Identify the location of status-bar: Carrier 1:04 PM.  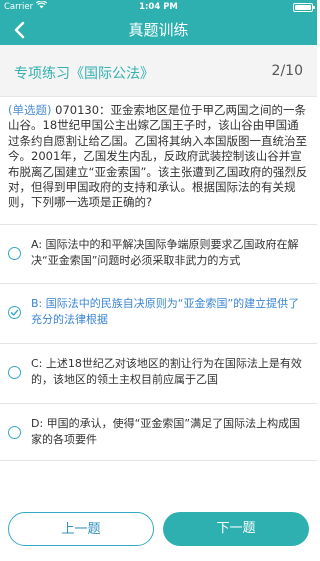
(158, 7).